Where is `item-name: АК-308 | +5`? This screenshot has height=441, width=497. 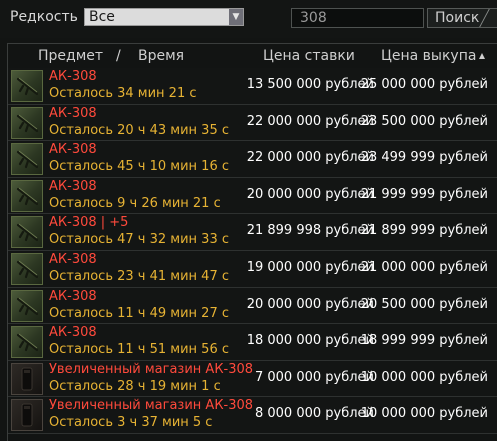 item-name: АК-308 | +5 is located at coordinates (89, 223).